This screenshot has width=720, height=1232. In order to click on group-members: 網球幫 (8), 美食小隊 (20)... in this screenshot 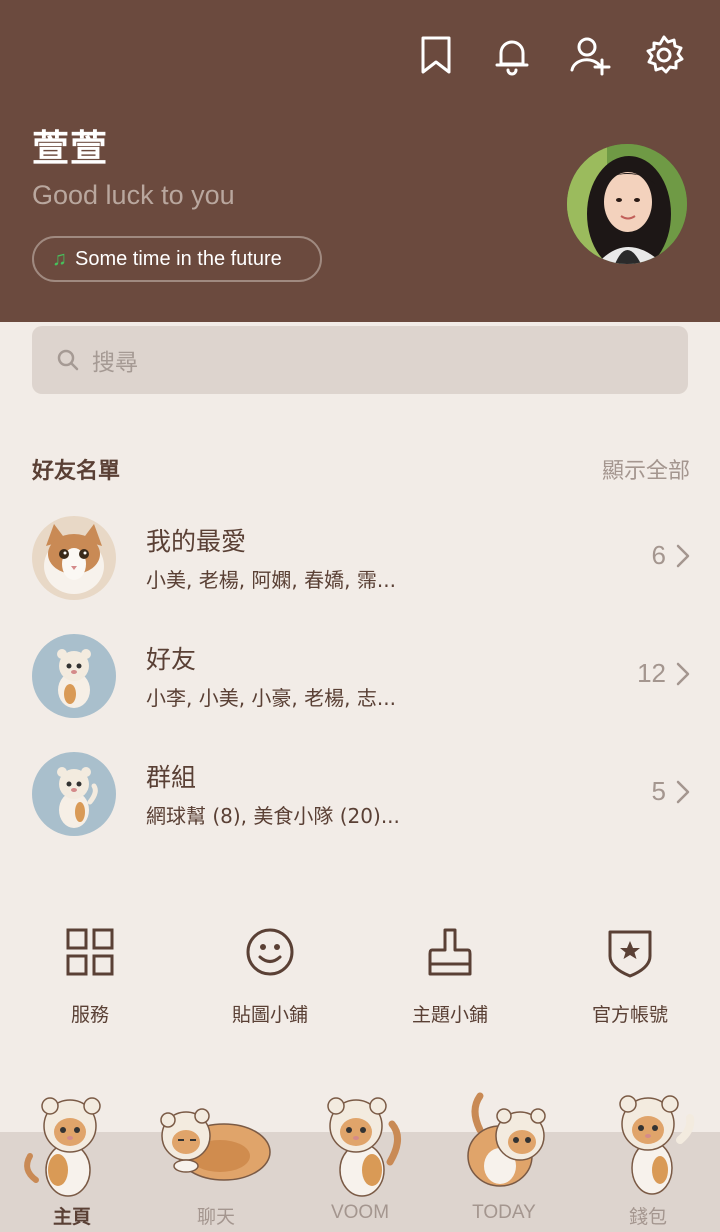, I will do `click(273, 816)`.